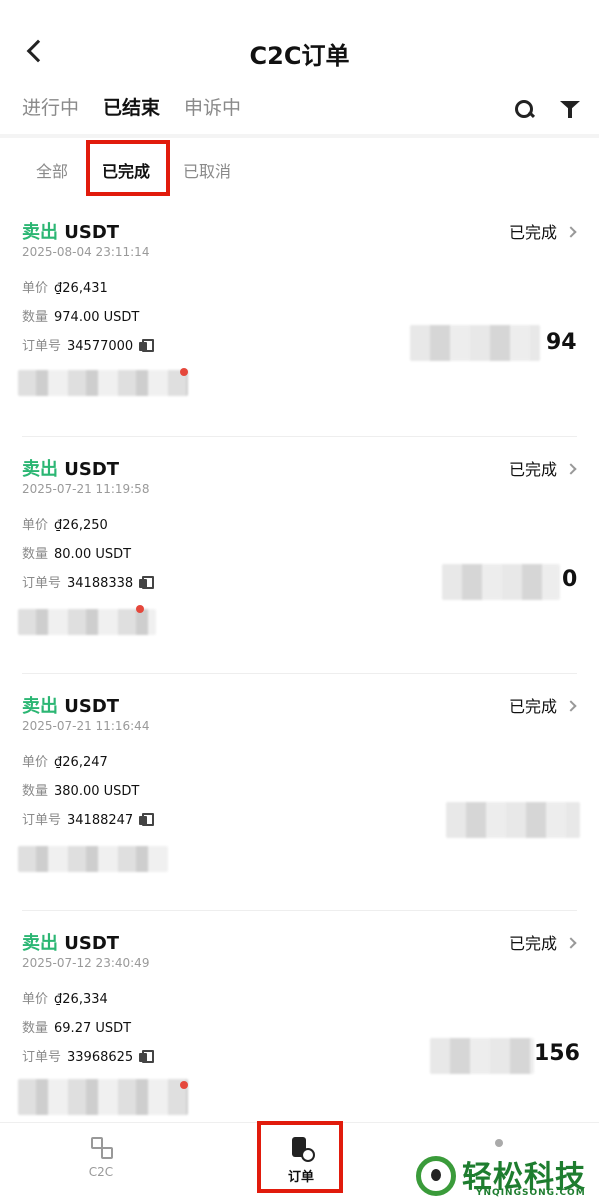 This screenshot has width=599, height=1200. I want to click on order-no-row: 订单号 34577000, so click(88, 344).